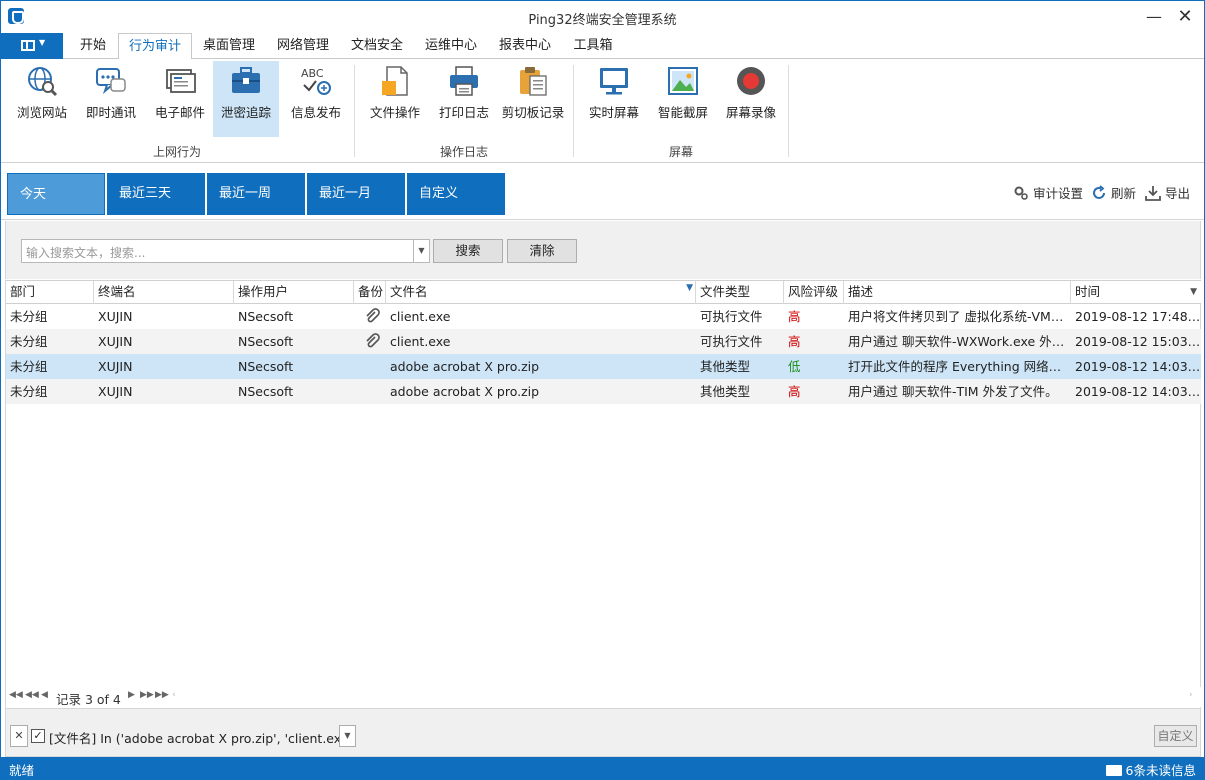 Image resolution: width=1205 pixels, height=780 pixels. What do you see at coordinates (409, 291) in the screenshot?
I see `col-header-filename-label: 文件名` at bounding box center [409, 291].